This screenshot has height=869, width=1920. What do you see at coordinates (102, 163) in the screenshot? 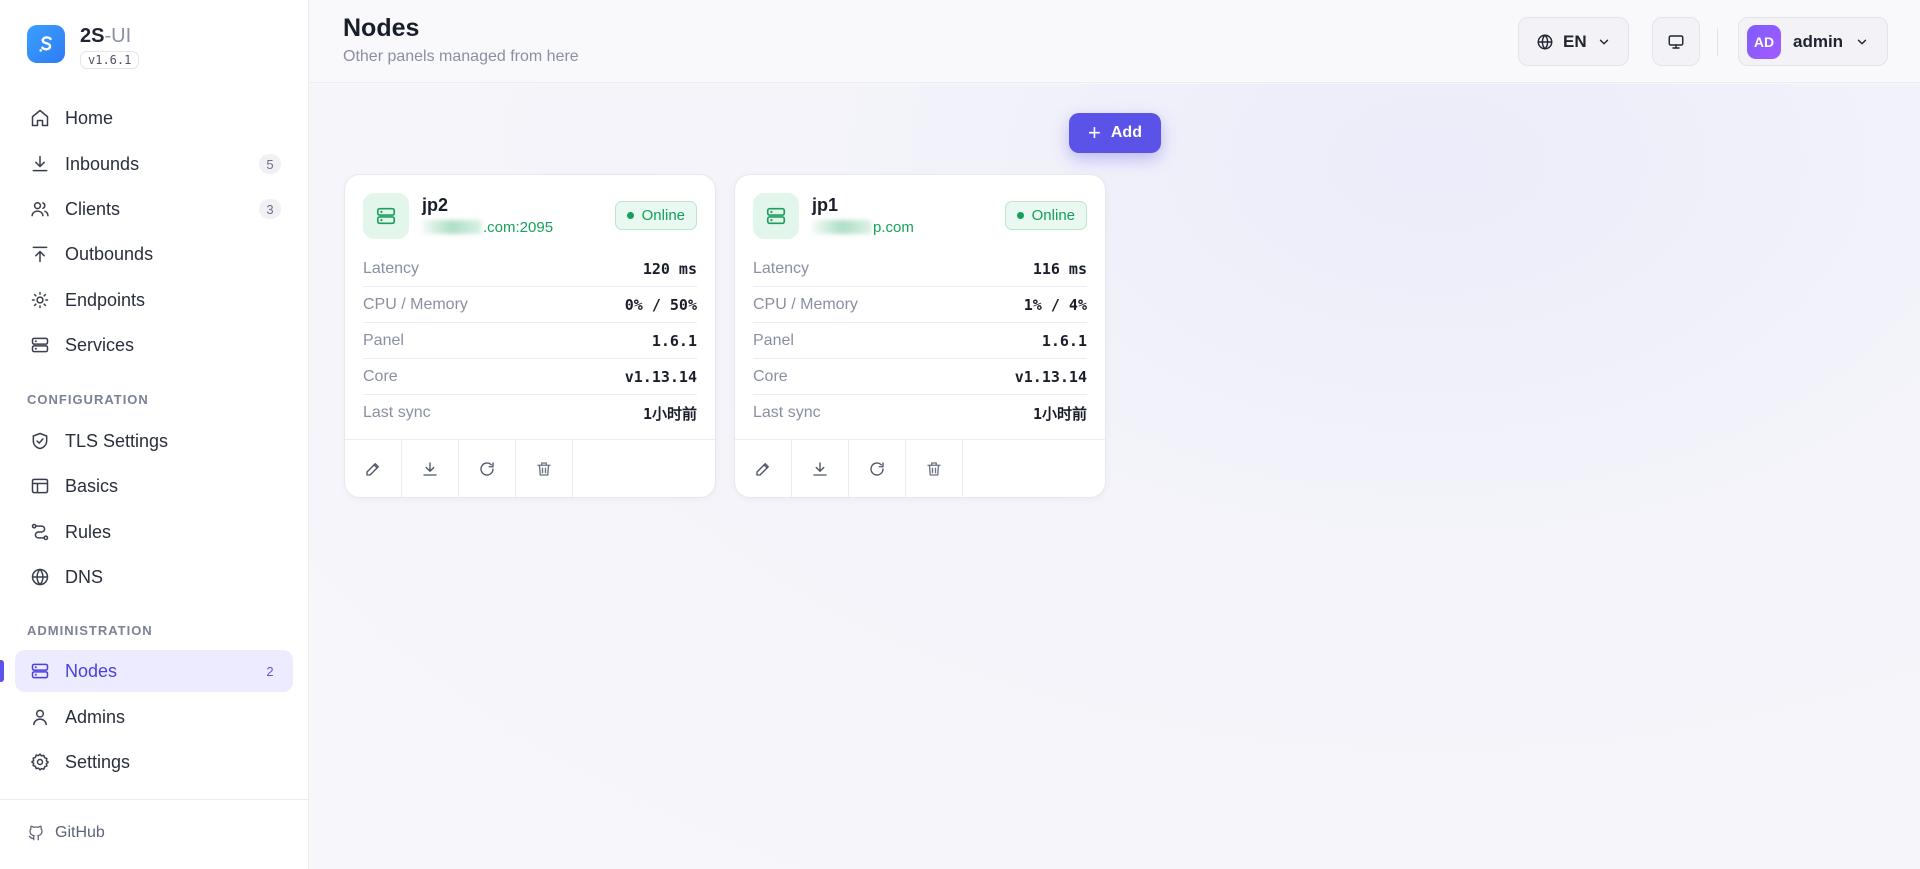
I see `sidebar-item-label: Inbounds` at bounding box center [102, 163].